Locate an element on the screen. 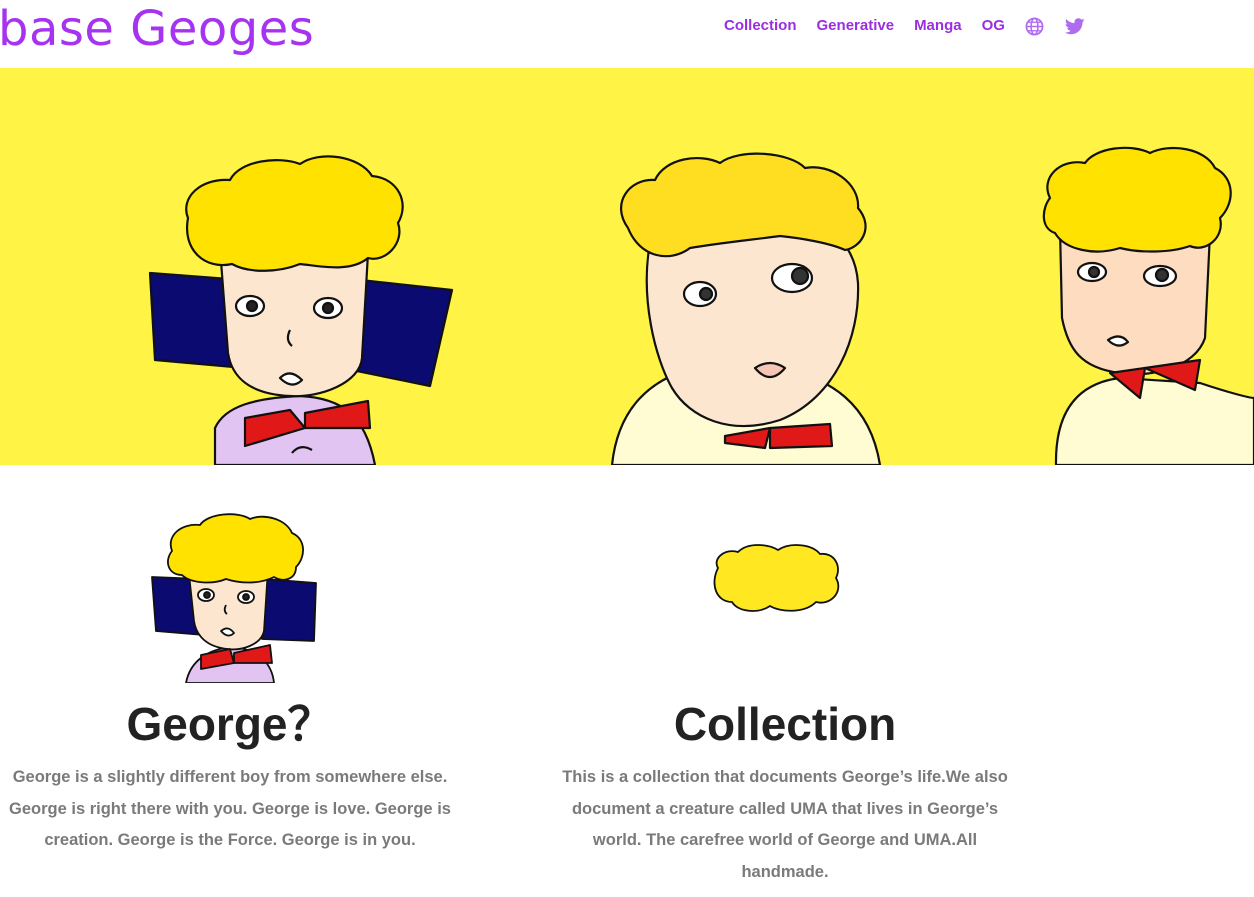 This screenshot has height=897, width=1254. nav-manga: Manga is located at coordinates (938, 26).